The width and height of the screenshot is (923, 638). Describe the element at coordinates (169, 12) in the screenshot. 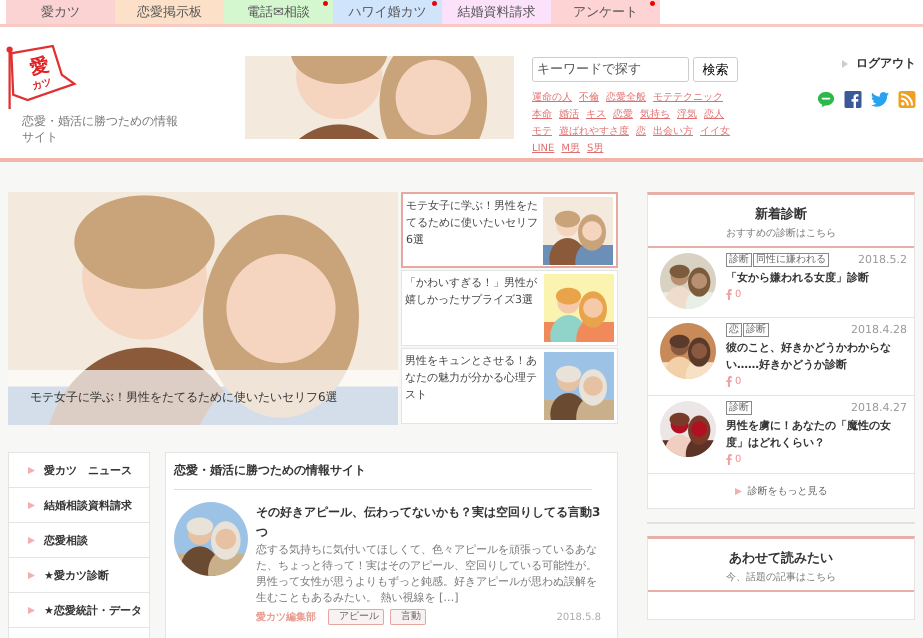

I see `nav-tab: 恋愛掲示板` at that location.